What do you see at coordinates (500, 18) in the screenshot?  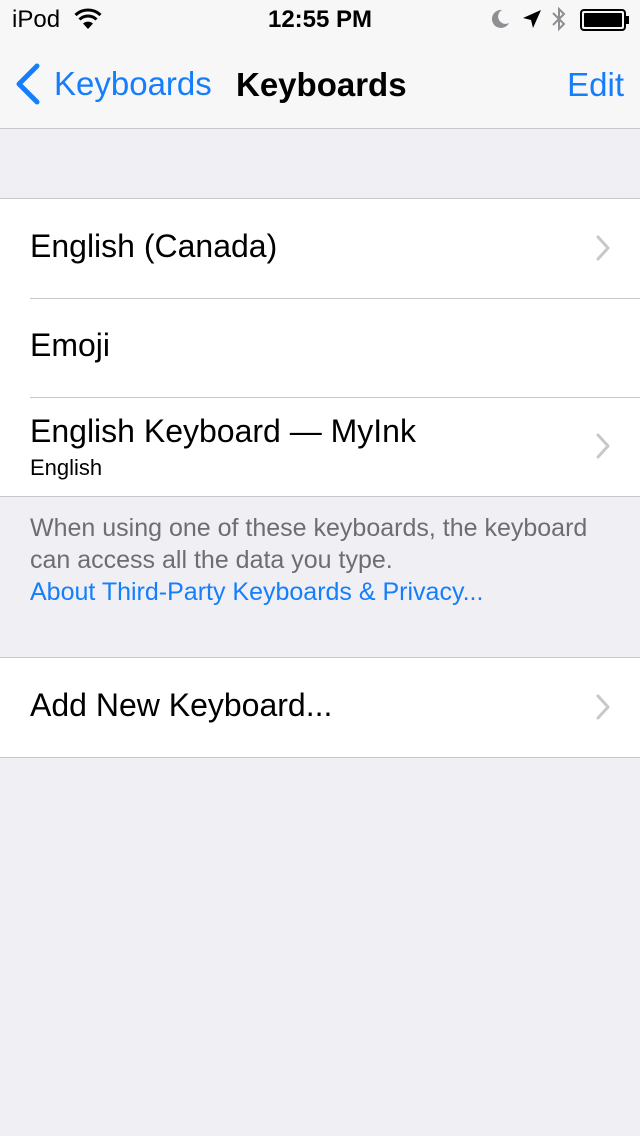 I see `moon-icon` at bounding box center [500, 18].